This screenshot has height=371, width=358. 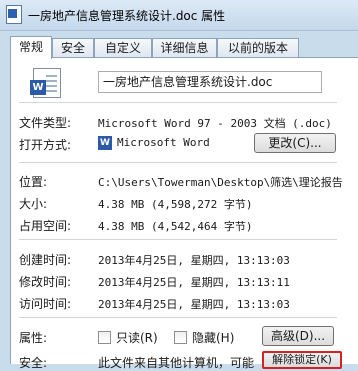 What do you see at coordinates (127, 16) in the screenshot?
I see `window-title: 一房地产信息管理系统设计.doc 属性` at bounding box center [127, 16].